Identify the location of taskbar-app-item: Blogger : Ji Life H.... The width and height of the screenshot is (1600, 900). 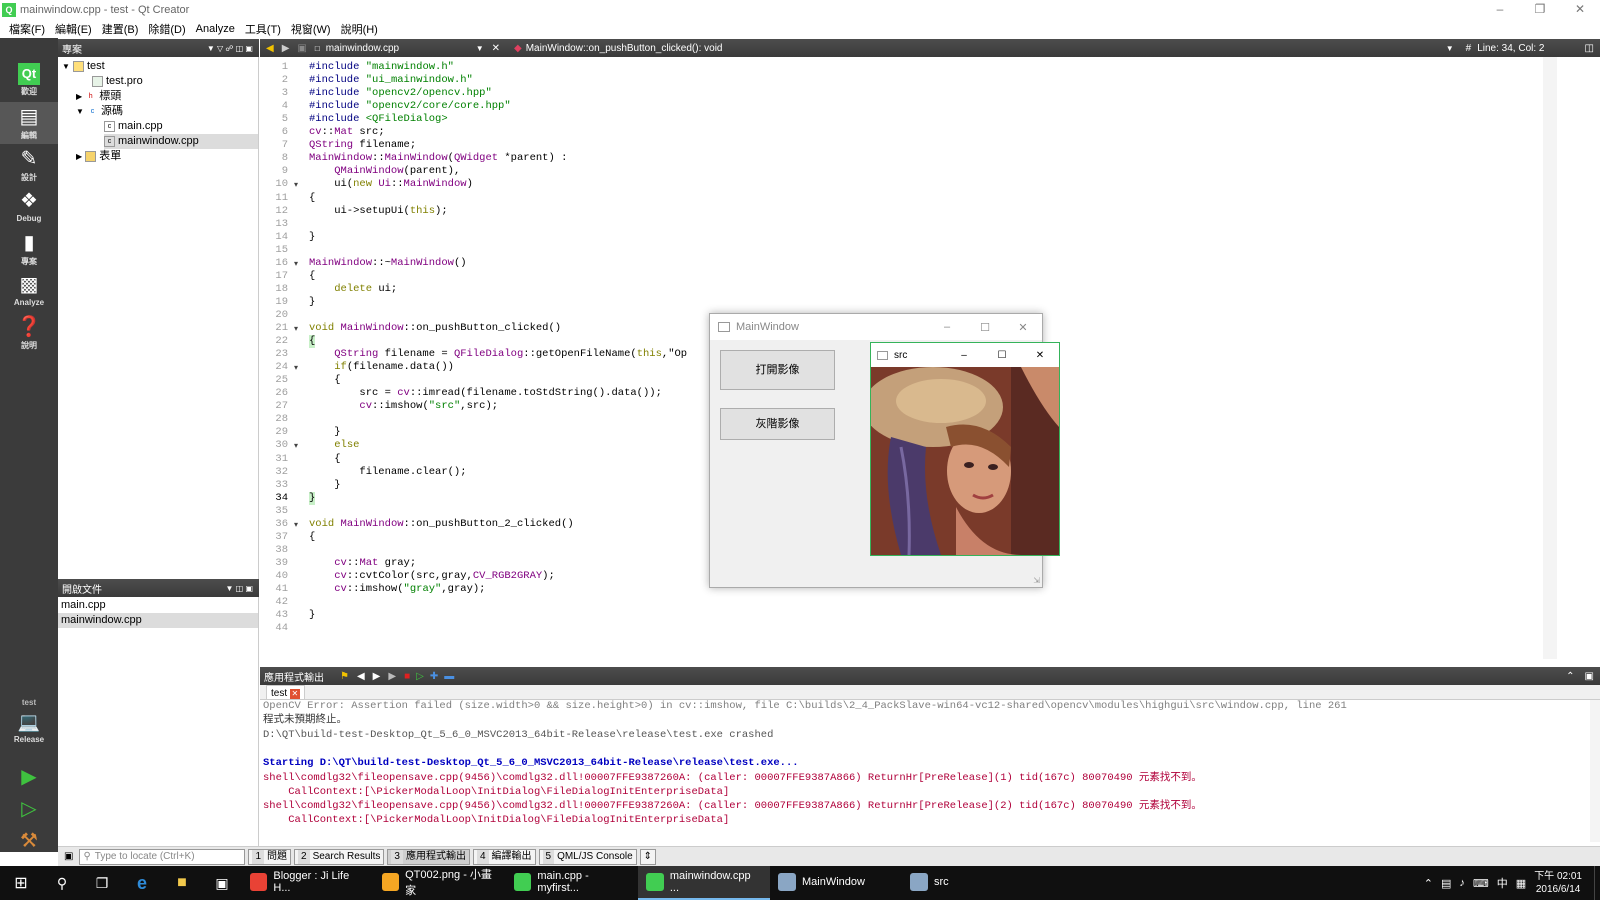
(308, 883).